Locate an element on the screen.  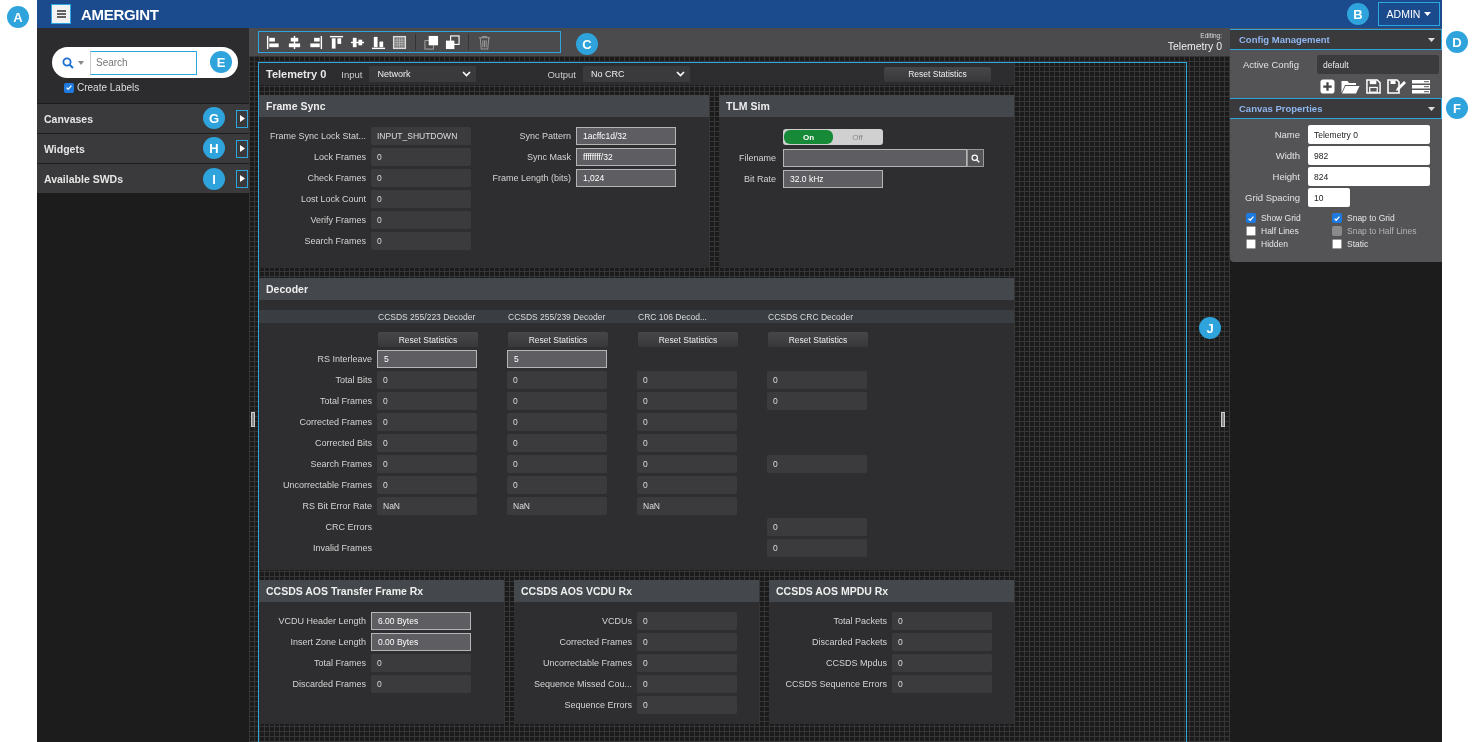
logo: AMERGINT is located at coordinates (120, 14).